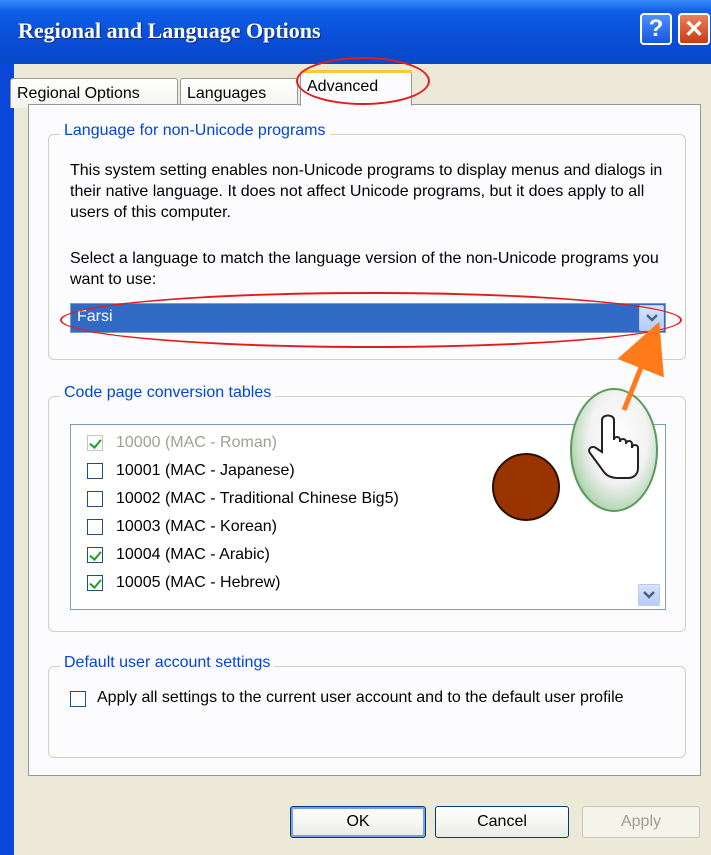 The height and width of the screenshot is (855, 711). Describe the element at coordinates (168, 393) in the screenshot. I see `code-page-legend: Code page conversion tables` at that location.